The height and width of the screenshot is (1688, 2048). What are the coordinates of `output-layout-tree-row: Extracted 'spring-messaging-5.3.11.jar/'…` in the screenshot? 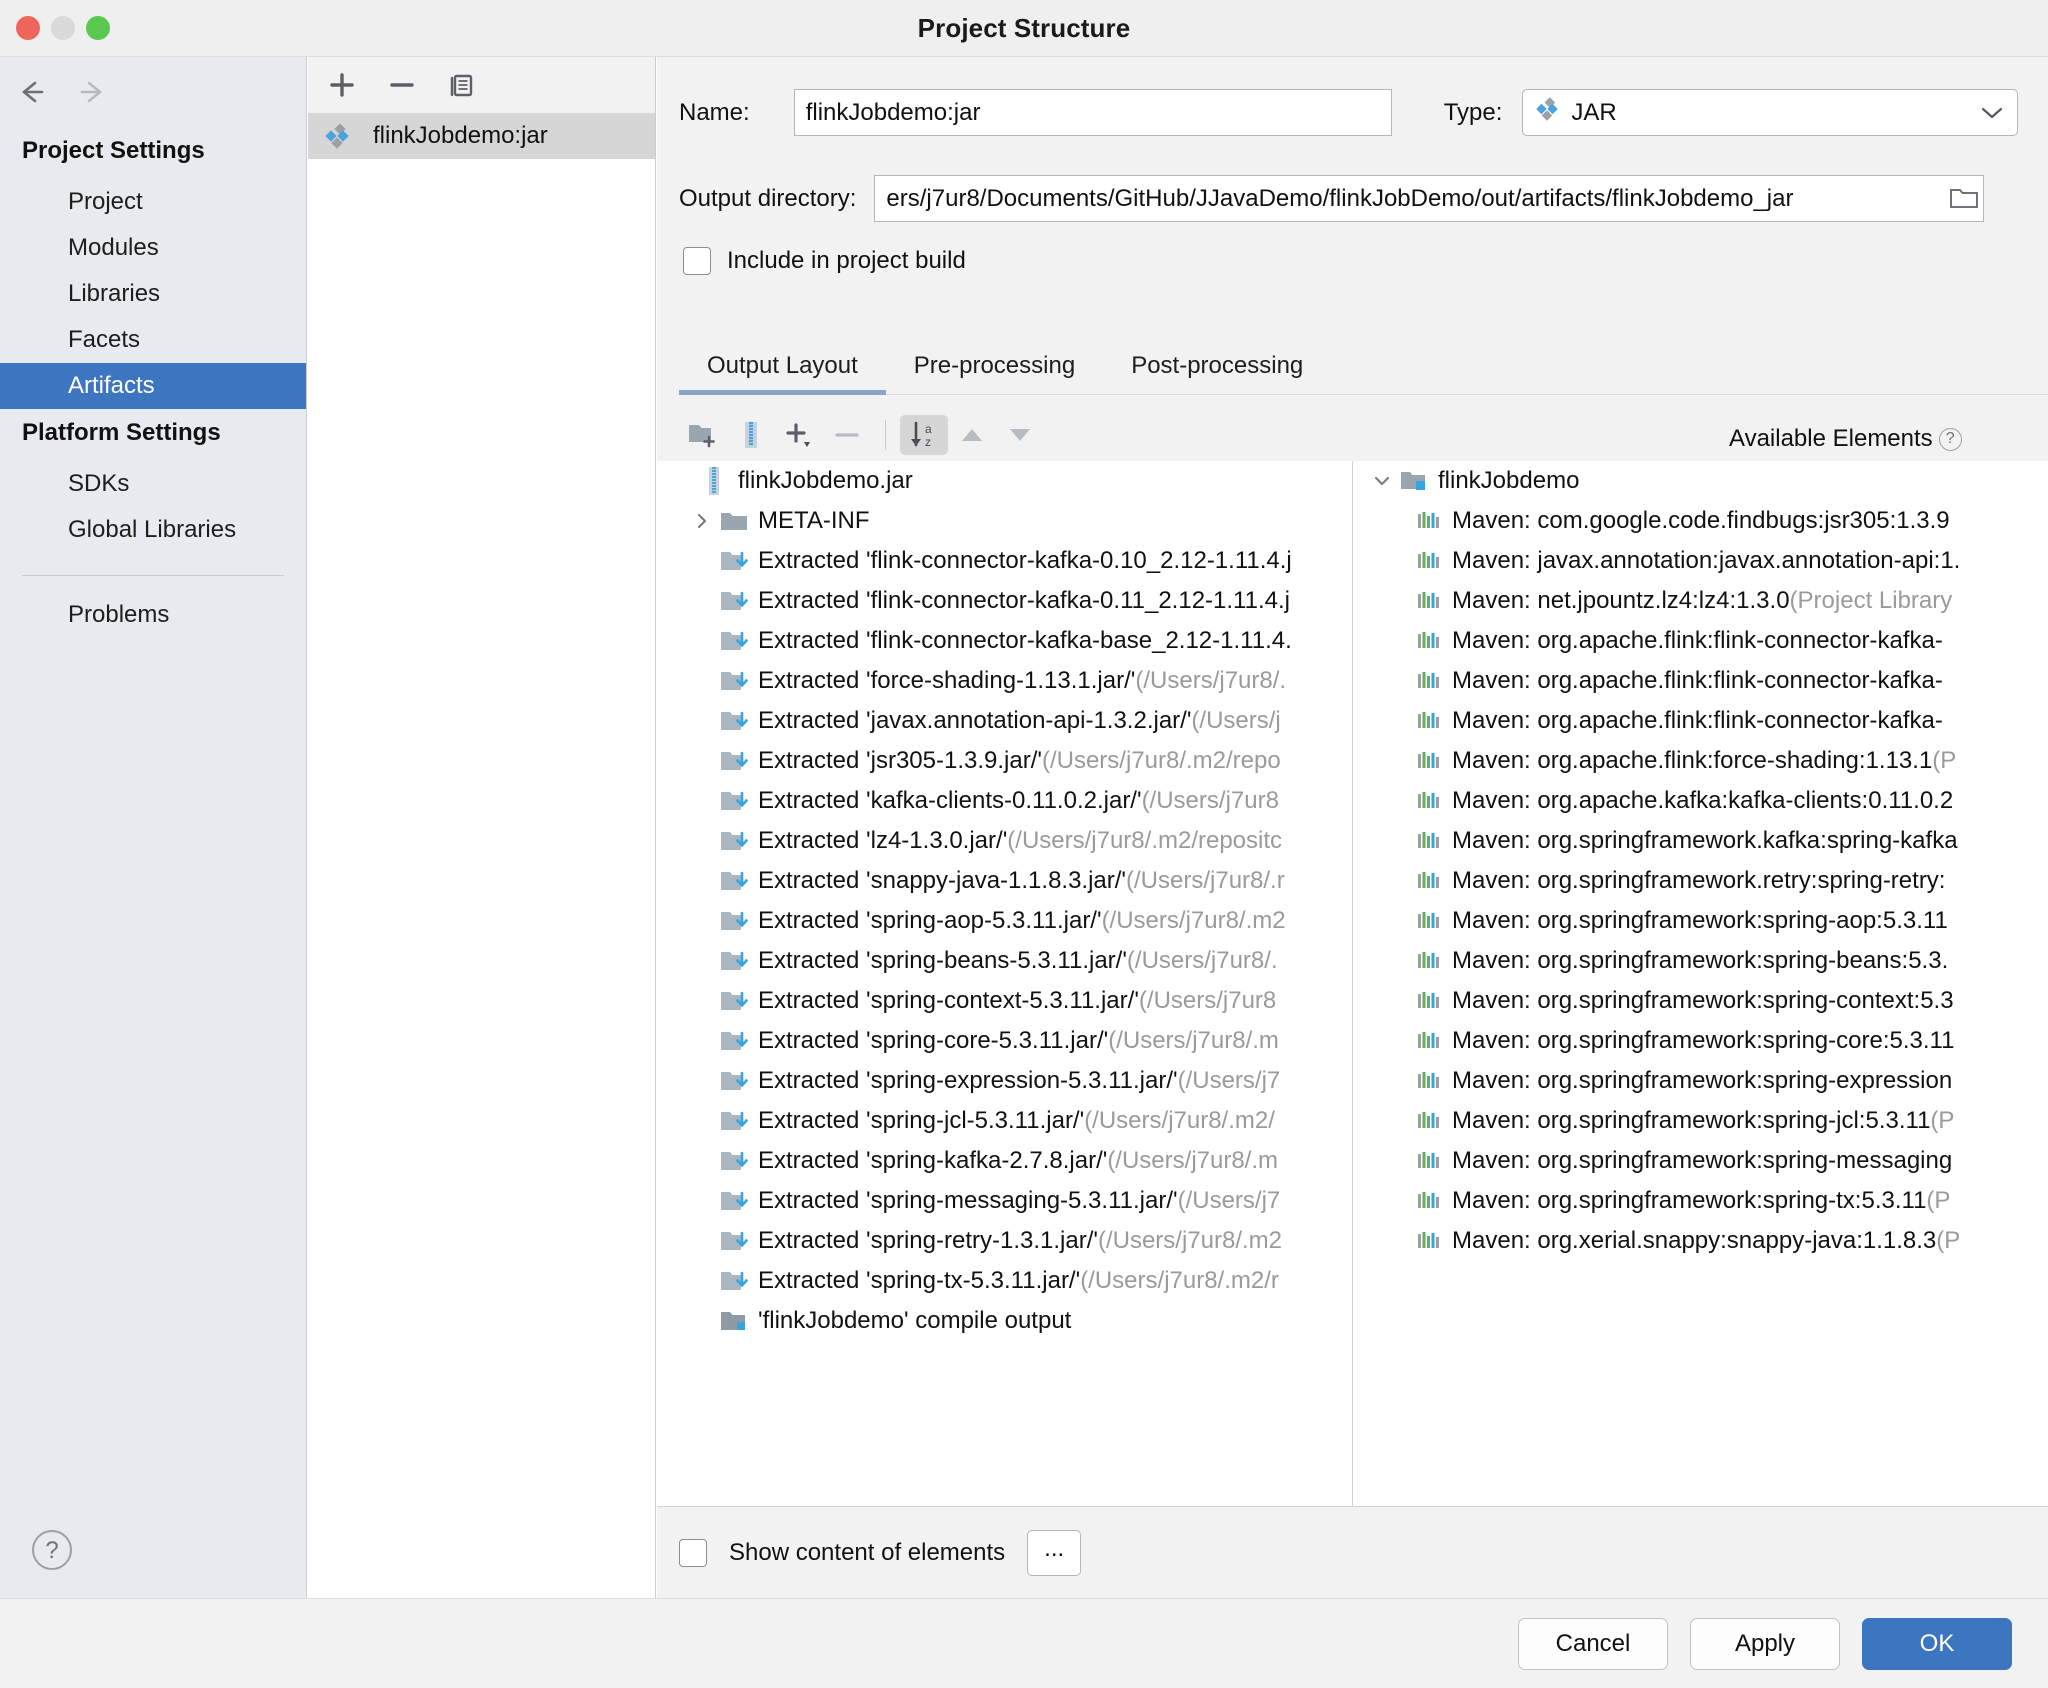 It's located at (1004, 1201).